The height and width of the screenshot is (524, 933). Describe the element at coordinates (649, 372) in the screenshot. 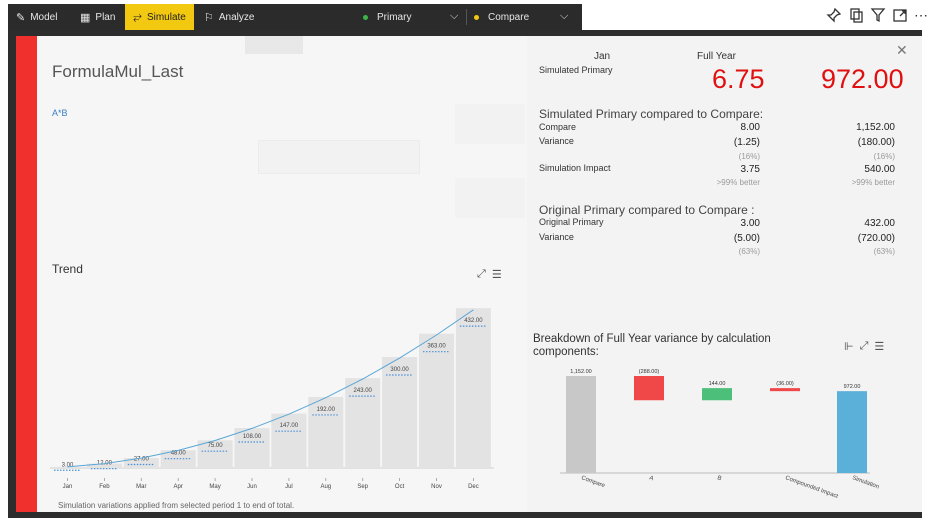

I see `breakdown-data-label: (288.00)` at that location.